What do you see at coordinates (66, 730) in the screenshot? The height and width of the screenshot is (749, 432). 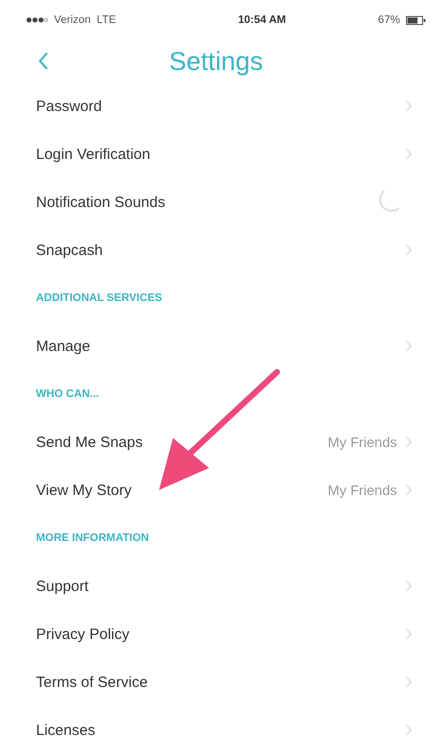 I see `row-label: Licenses` at bounding box center [66, 730].